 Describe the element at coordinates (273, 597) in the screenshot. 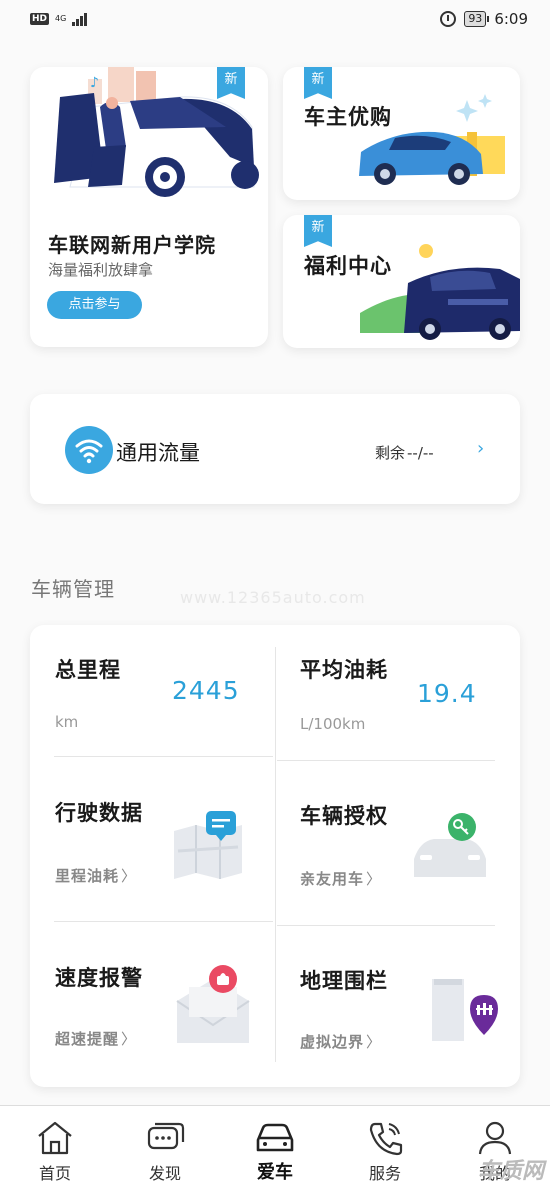

I see `watermark: www.12365auto.com` at that location.